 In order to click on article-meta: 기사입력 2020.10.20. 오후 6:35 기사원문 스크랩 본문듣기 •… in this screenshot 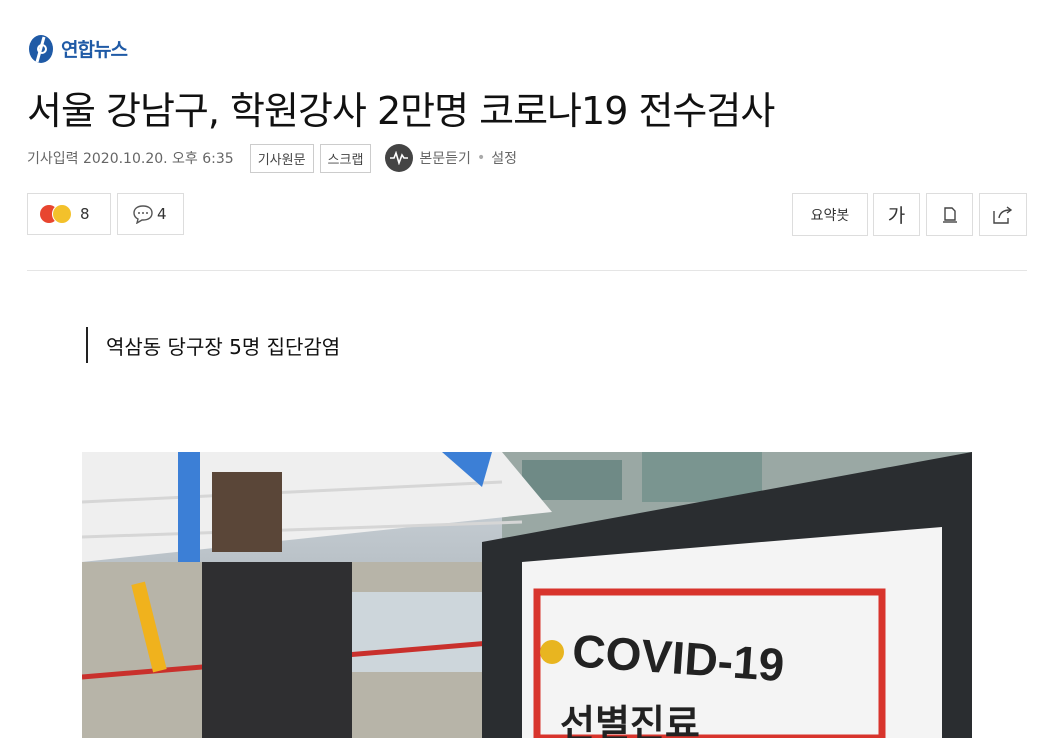, I will do `click(272, 158)`.